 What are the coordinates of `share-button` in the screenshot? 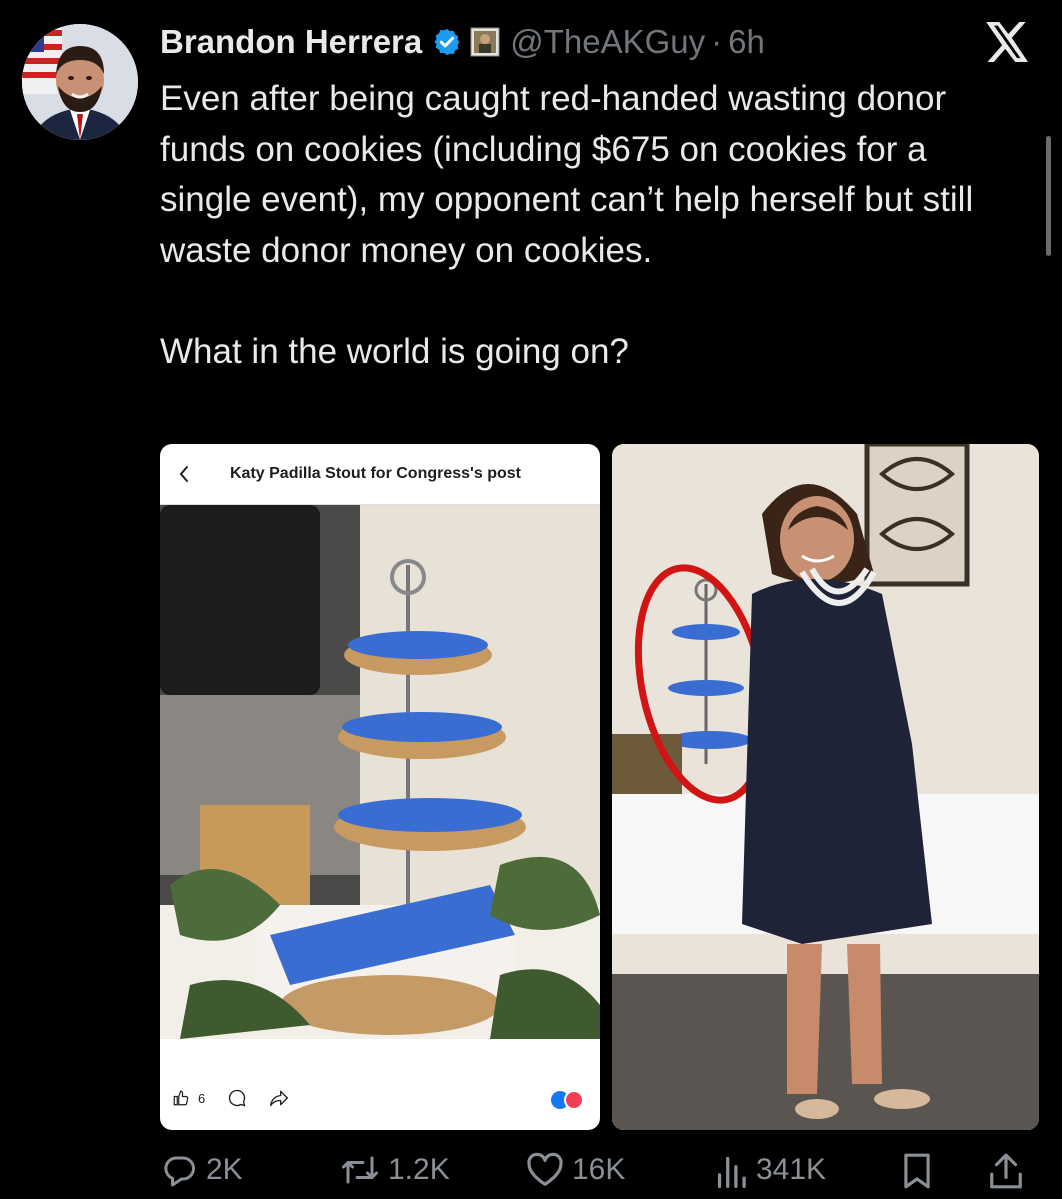 It's located at (1006, 1171).